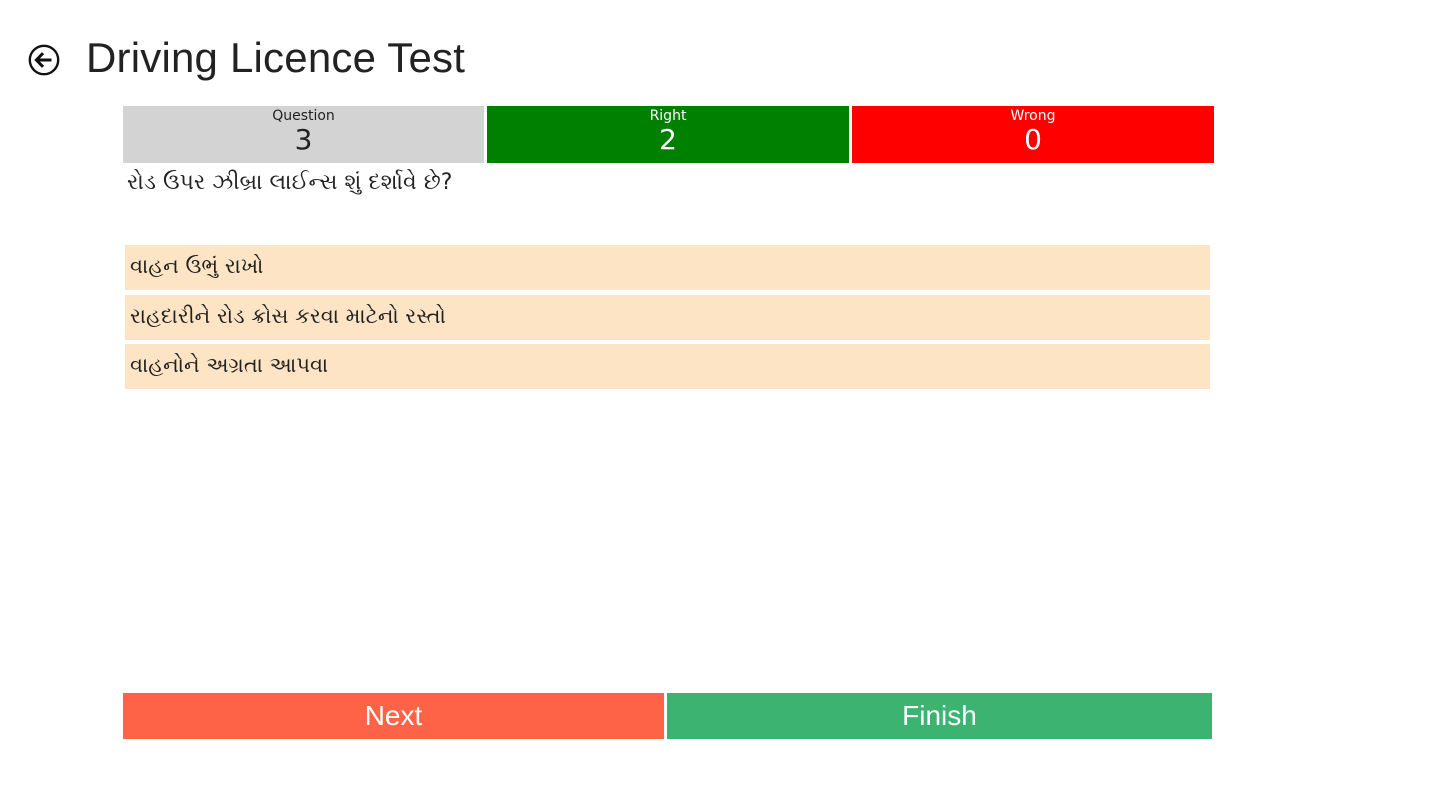 This screenshot has height=810, width=1440. Describe the element at coordinates (303, 139) in the screenshot. I see `question-counter-value: 3` at that location.